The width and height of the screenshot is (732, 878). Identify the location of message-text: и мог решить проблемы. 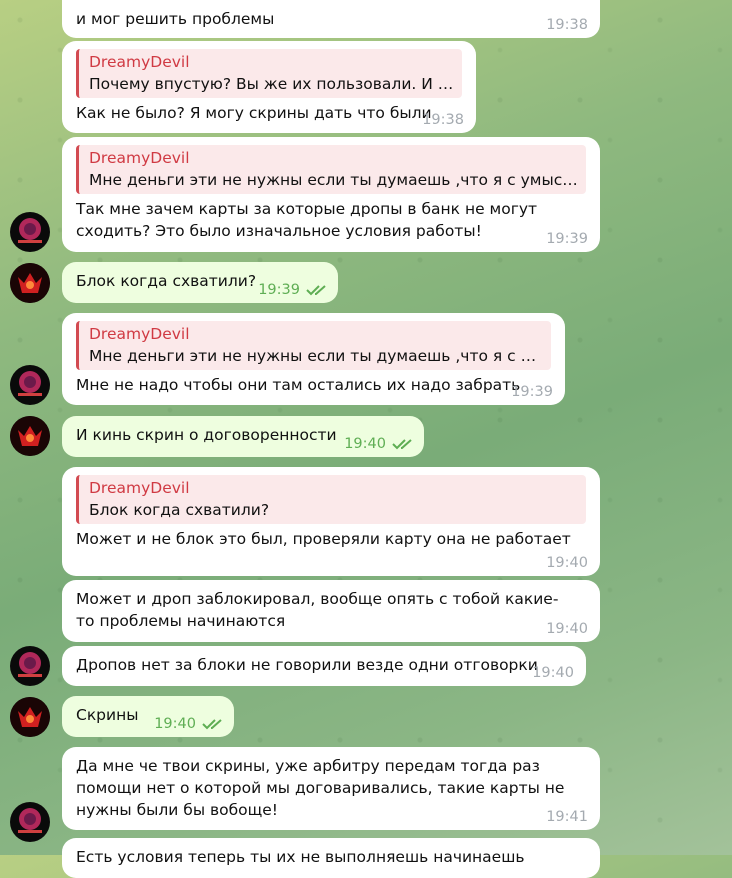
(175, 19).